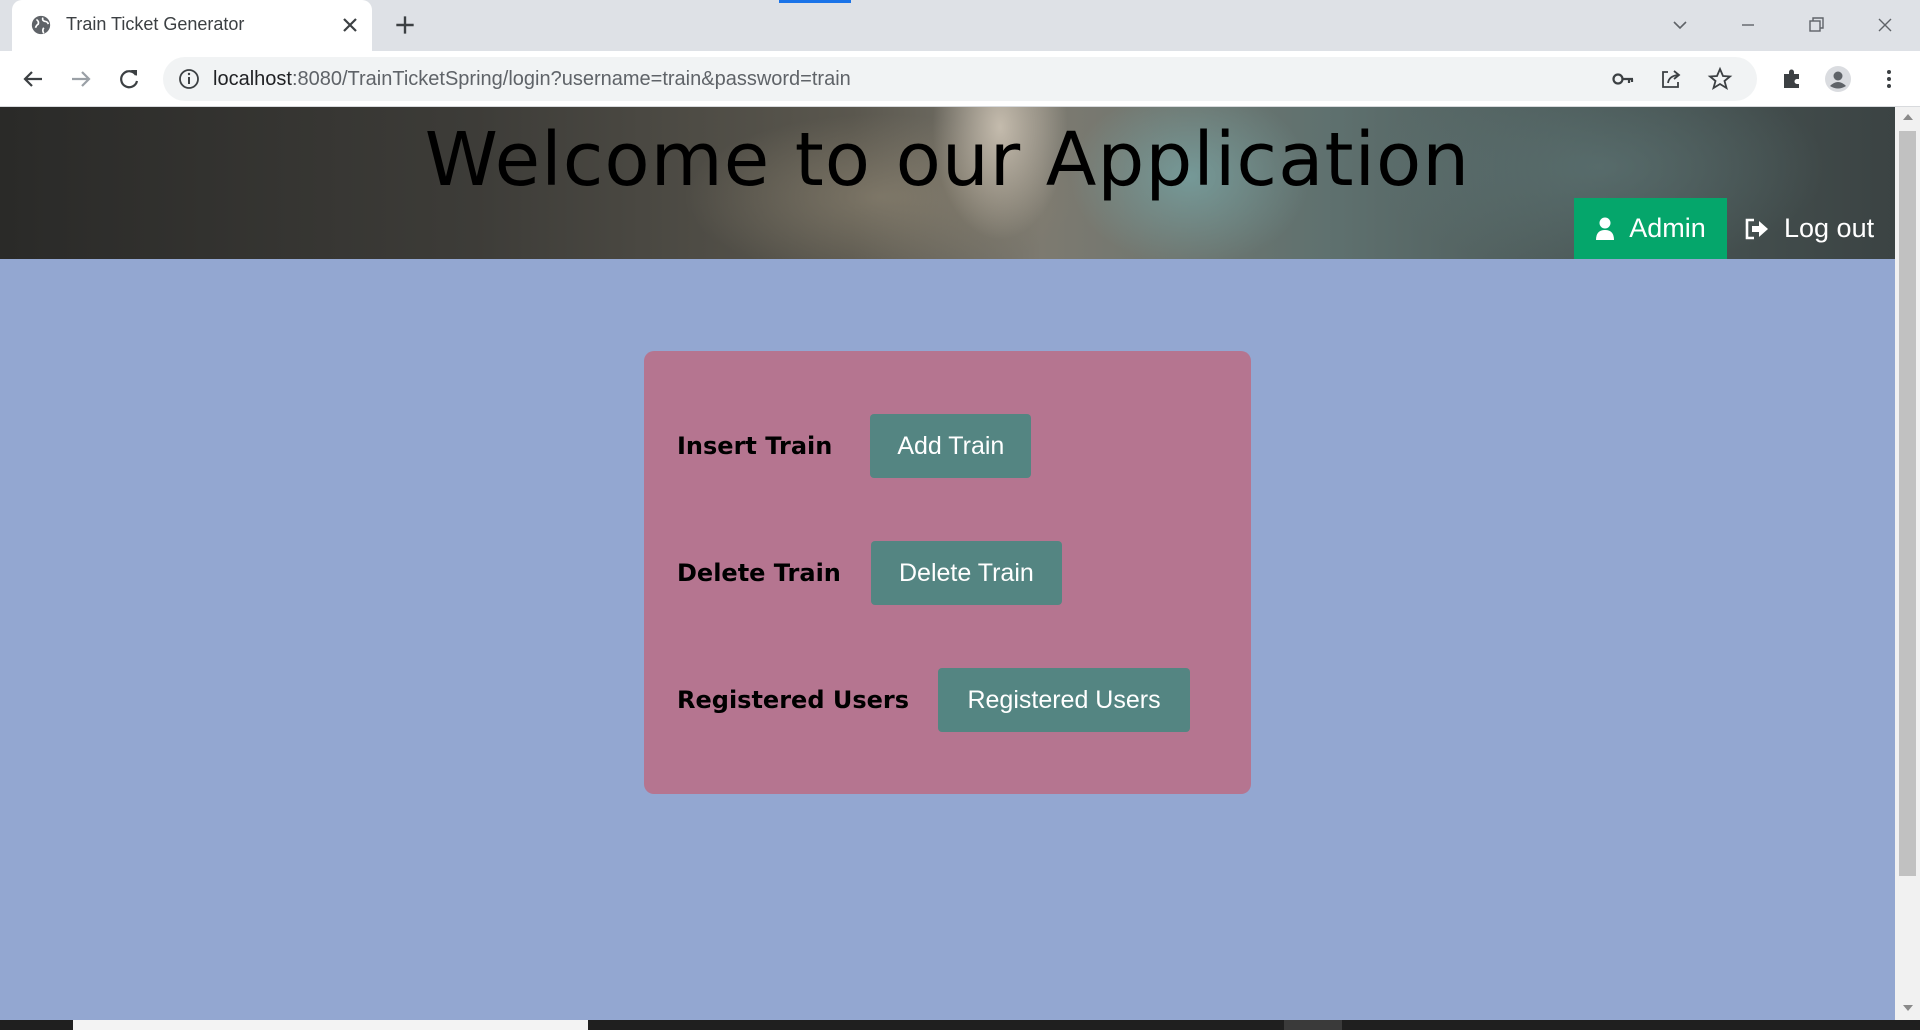 This screenshot has width=1920, height=1030. I want to click on admin-button: Admin, so click(1650, 228).